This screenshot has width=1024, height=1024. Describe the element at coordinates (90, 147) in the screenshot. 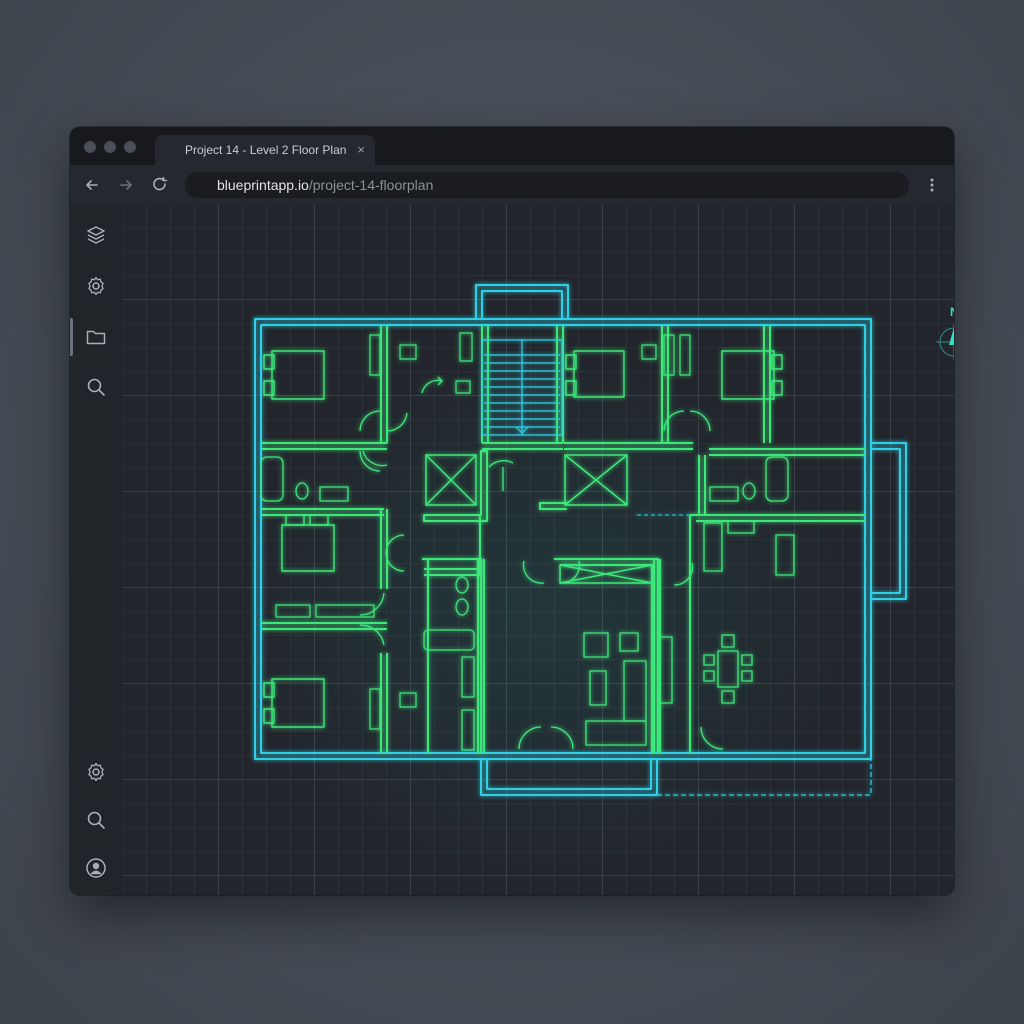

I see `window-close-dot` at that location.